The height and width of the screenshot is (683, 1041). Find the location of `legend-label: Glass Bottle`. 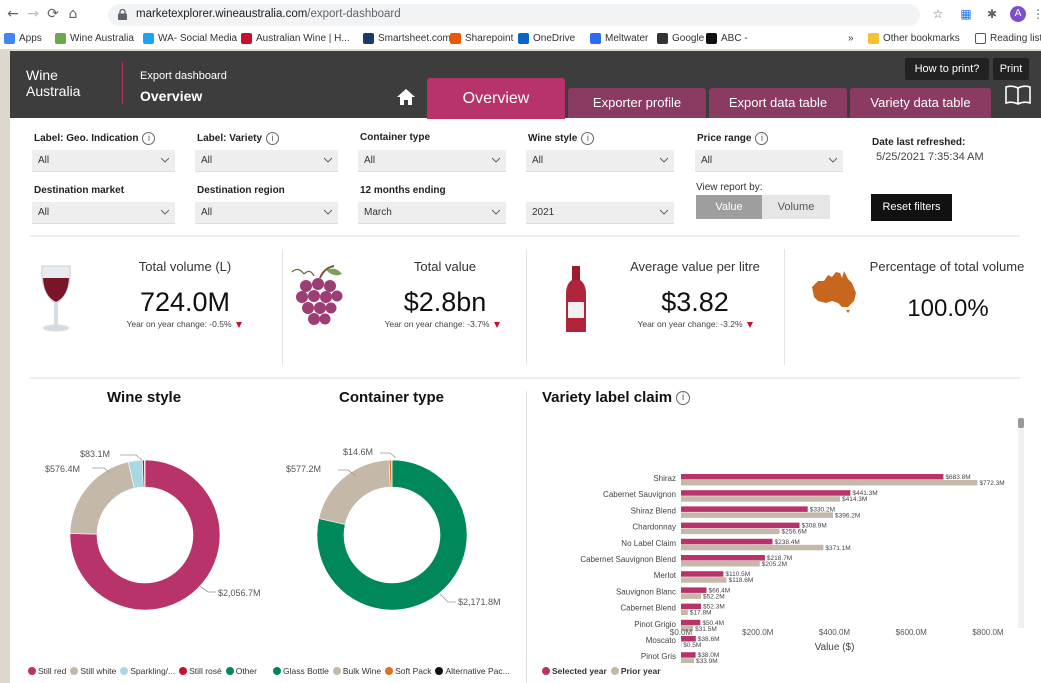

legend-label: Glass Bottle is located at coordinates (306, 671).